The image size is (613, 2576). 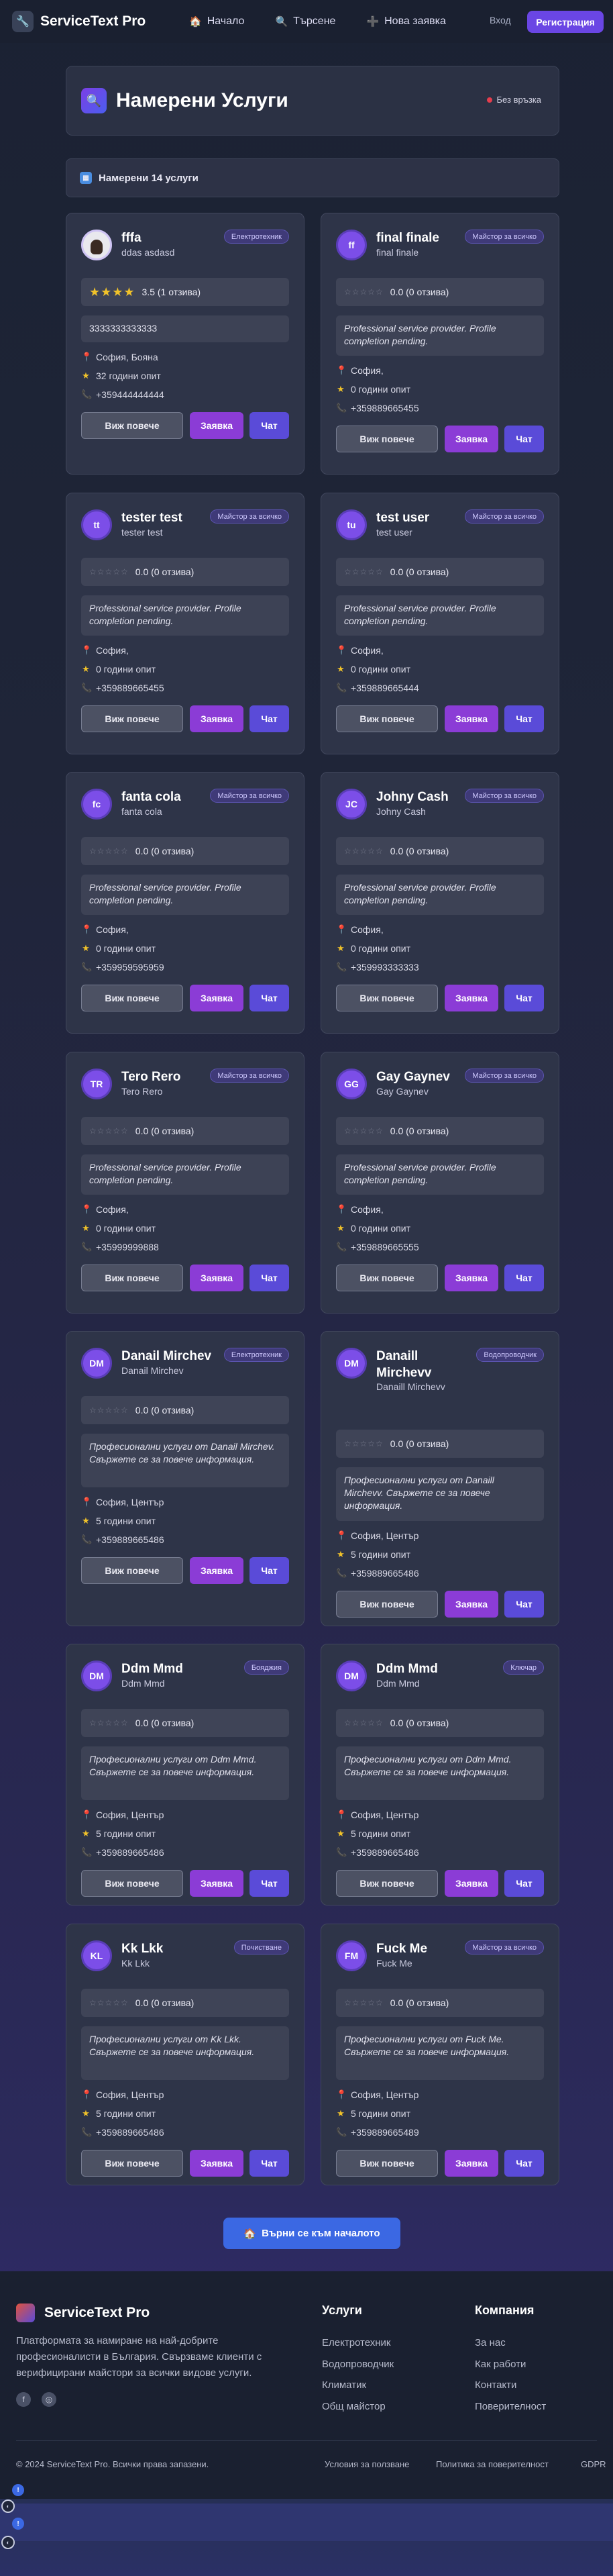 What do you see at coordinates (168, 238) in the screenshot?
I see `provider-name: fffa` at bounding box center [168, 238].